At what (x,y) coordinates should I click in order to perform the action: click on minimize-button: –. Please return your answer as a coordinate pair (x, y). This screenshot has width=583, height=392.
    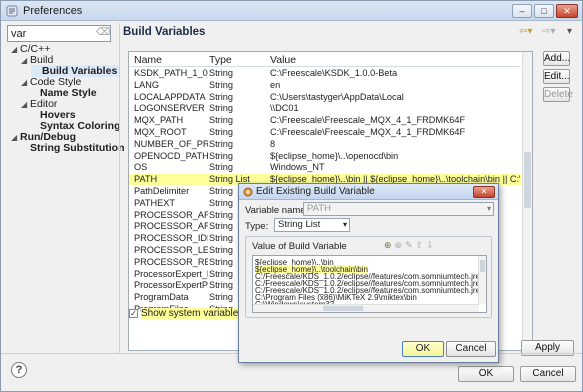
    Looking at the image, I should click on (522, 11).